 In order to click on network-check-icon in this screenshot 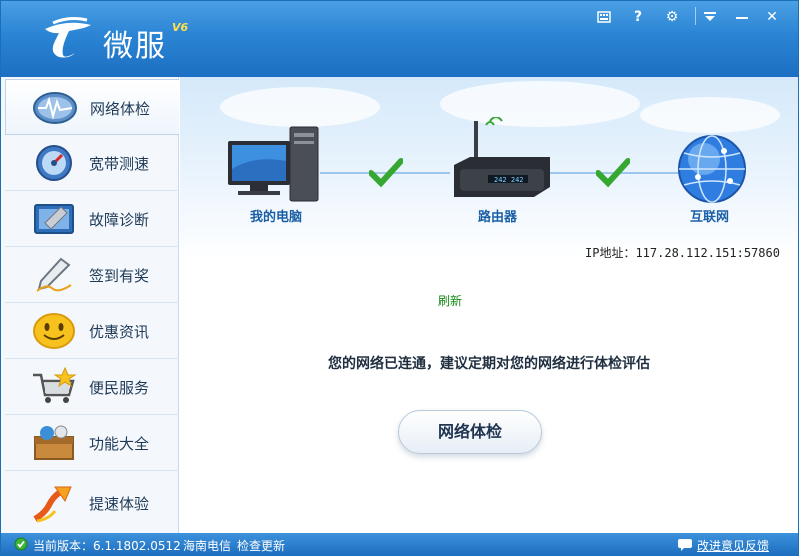, I will do `click(55, 108)`.